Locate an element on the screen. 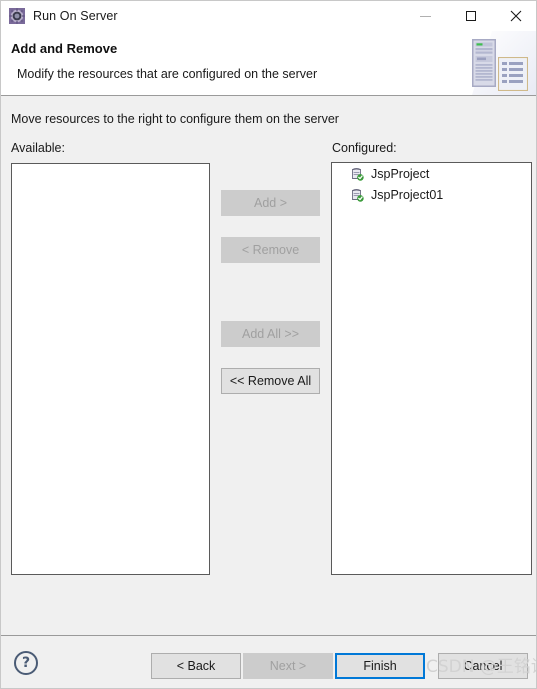  maximize-icon is located at coordinates (470, 16).